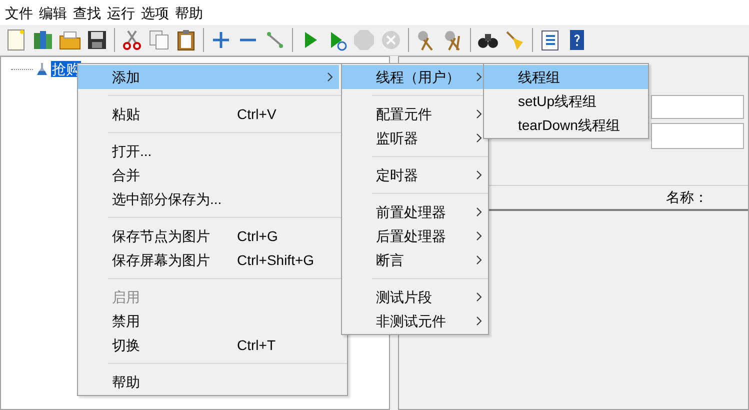 Image resolution: width=749 pixels, height=410 pixels. What do you see at coordinates (208, 260) in the screenshot?
I see `menu-item: 保存屏幕为图片 Ctrl+Shift+G` at bounding box center [208, 260].